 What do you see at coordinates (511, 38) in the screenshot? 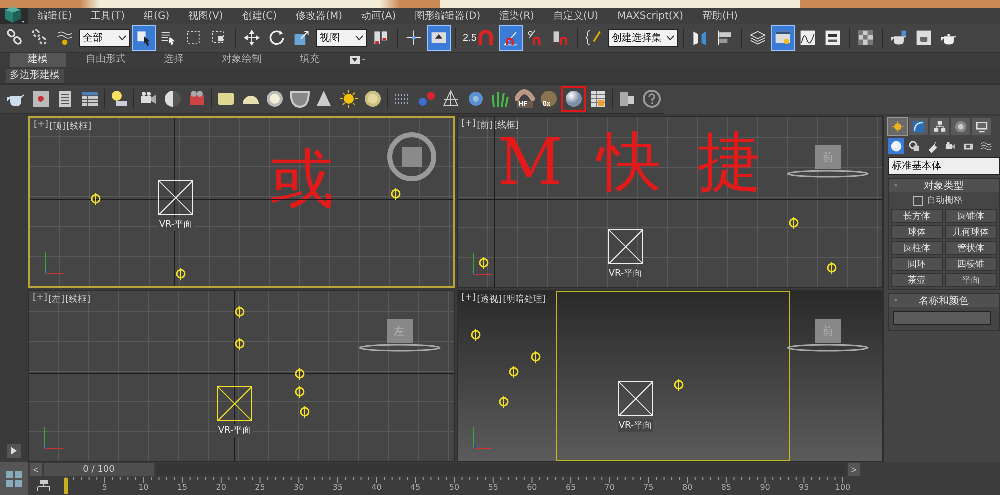
I see `angle-snap-button` at bounding box center [511, 38].